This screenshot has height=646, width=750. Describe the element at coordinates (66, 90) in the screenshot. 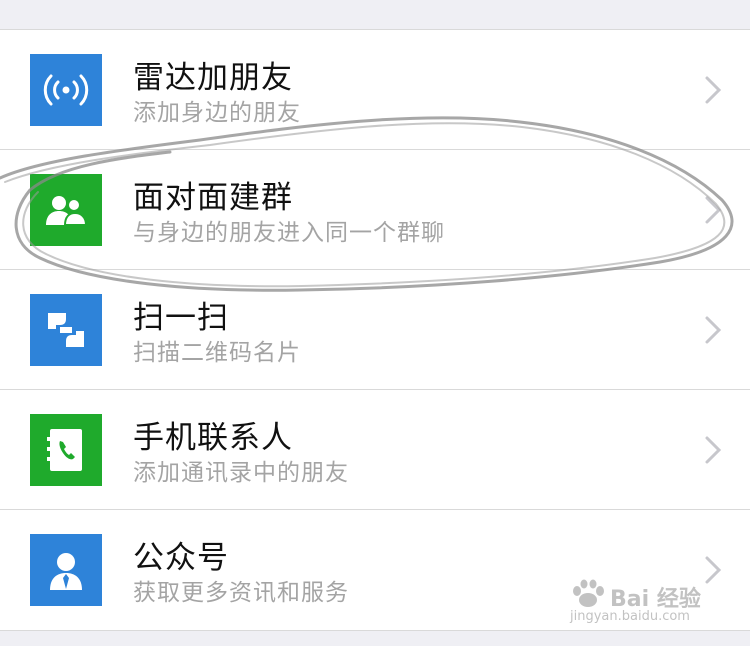

I see `radar-icon` at that location.